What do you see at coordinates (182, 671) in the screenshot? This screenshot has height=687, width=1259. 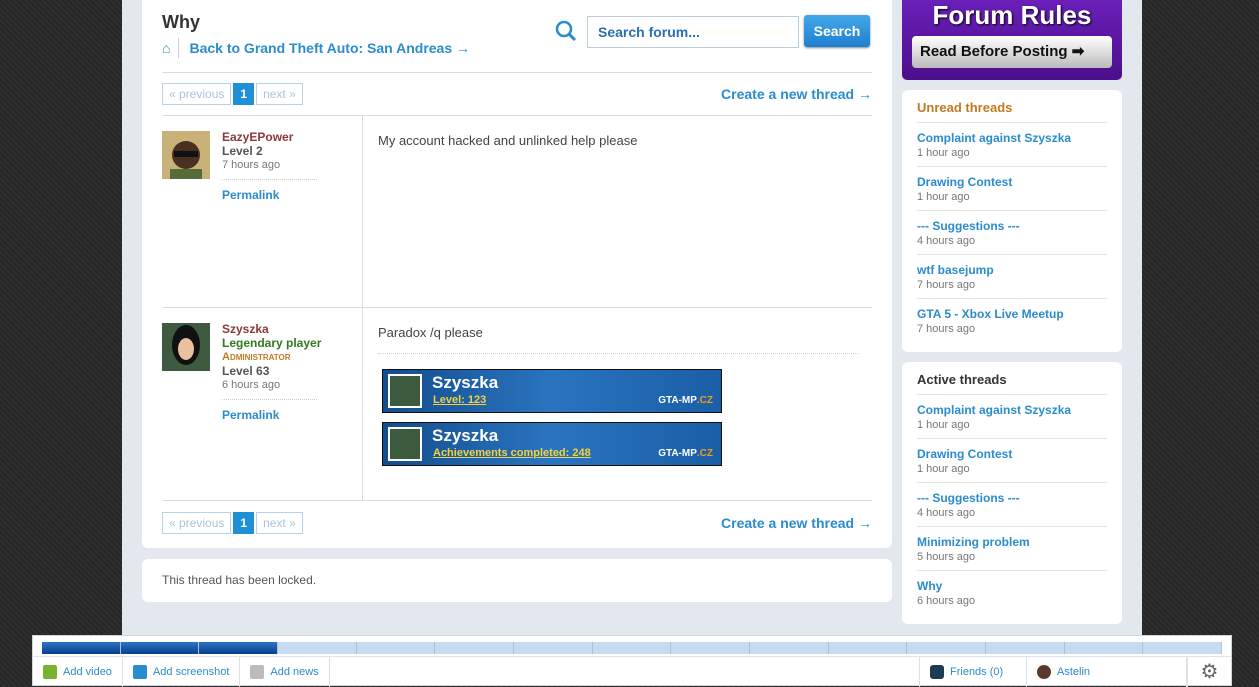 I see `add-screenshot-button: Add screenshot` at bounding box center [182, 671].